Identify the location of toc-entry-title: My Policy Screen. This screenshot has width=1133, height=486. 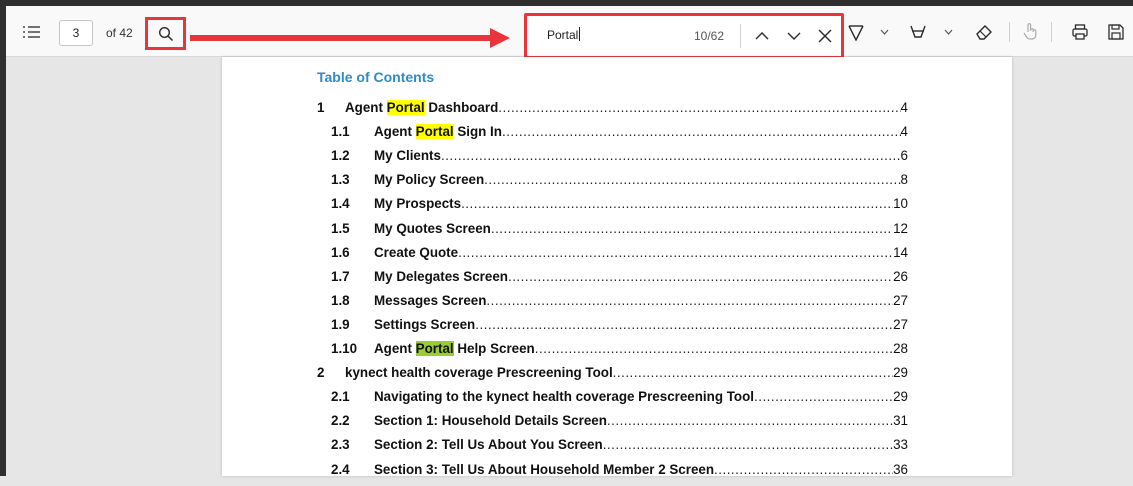
(429, 180).